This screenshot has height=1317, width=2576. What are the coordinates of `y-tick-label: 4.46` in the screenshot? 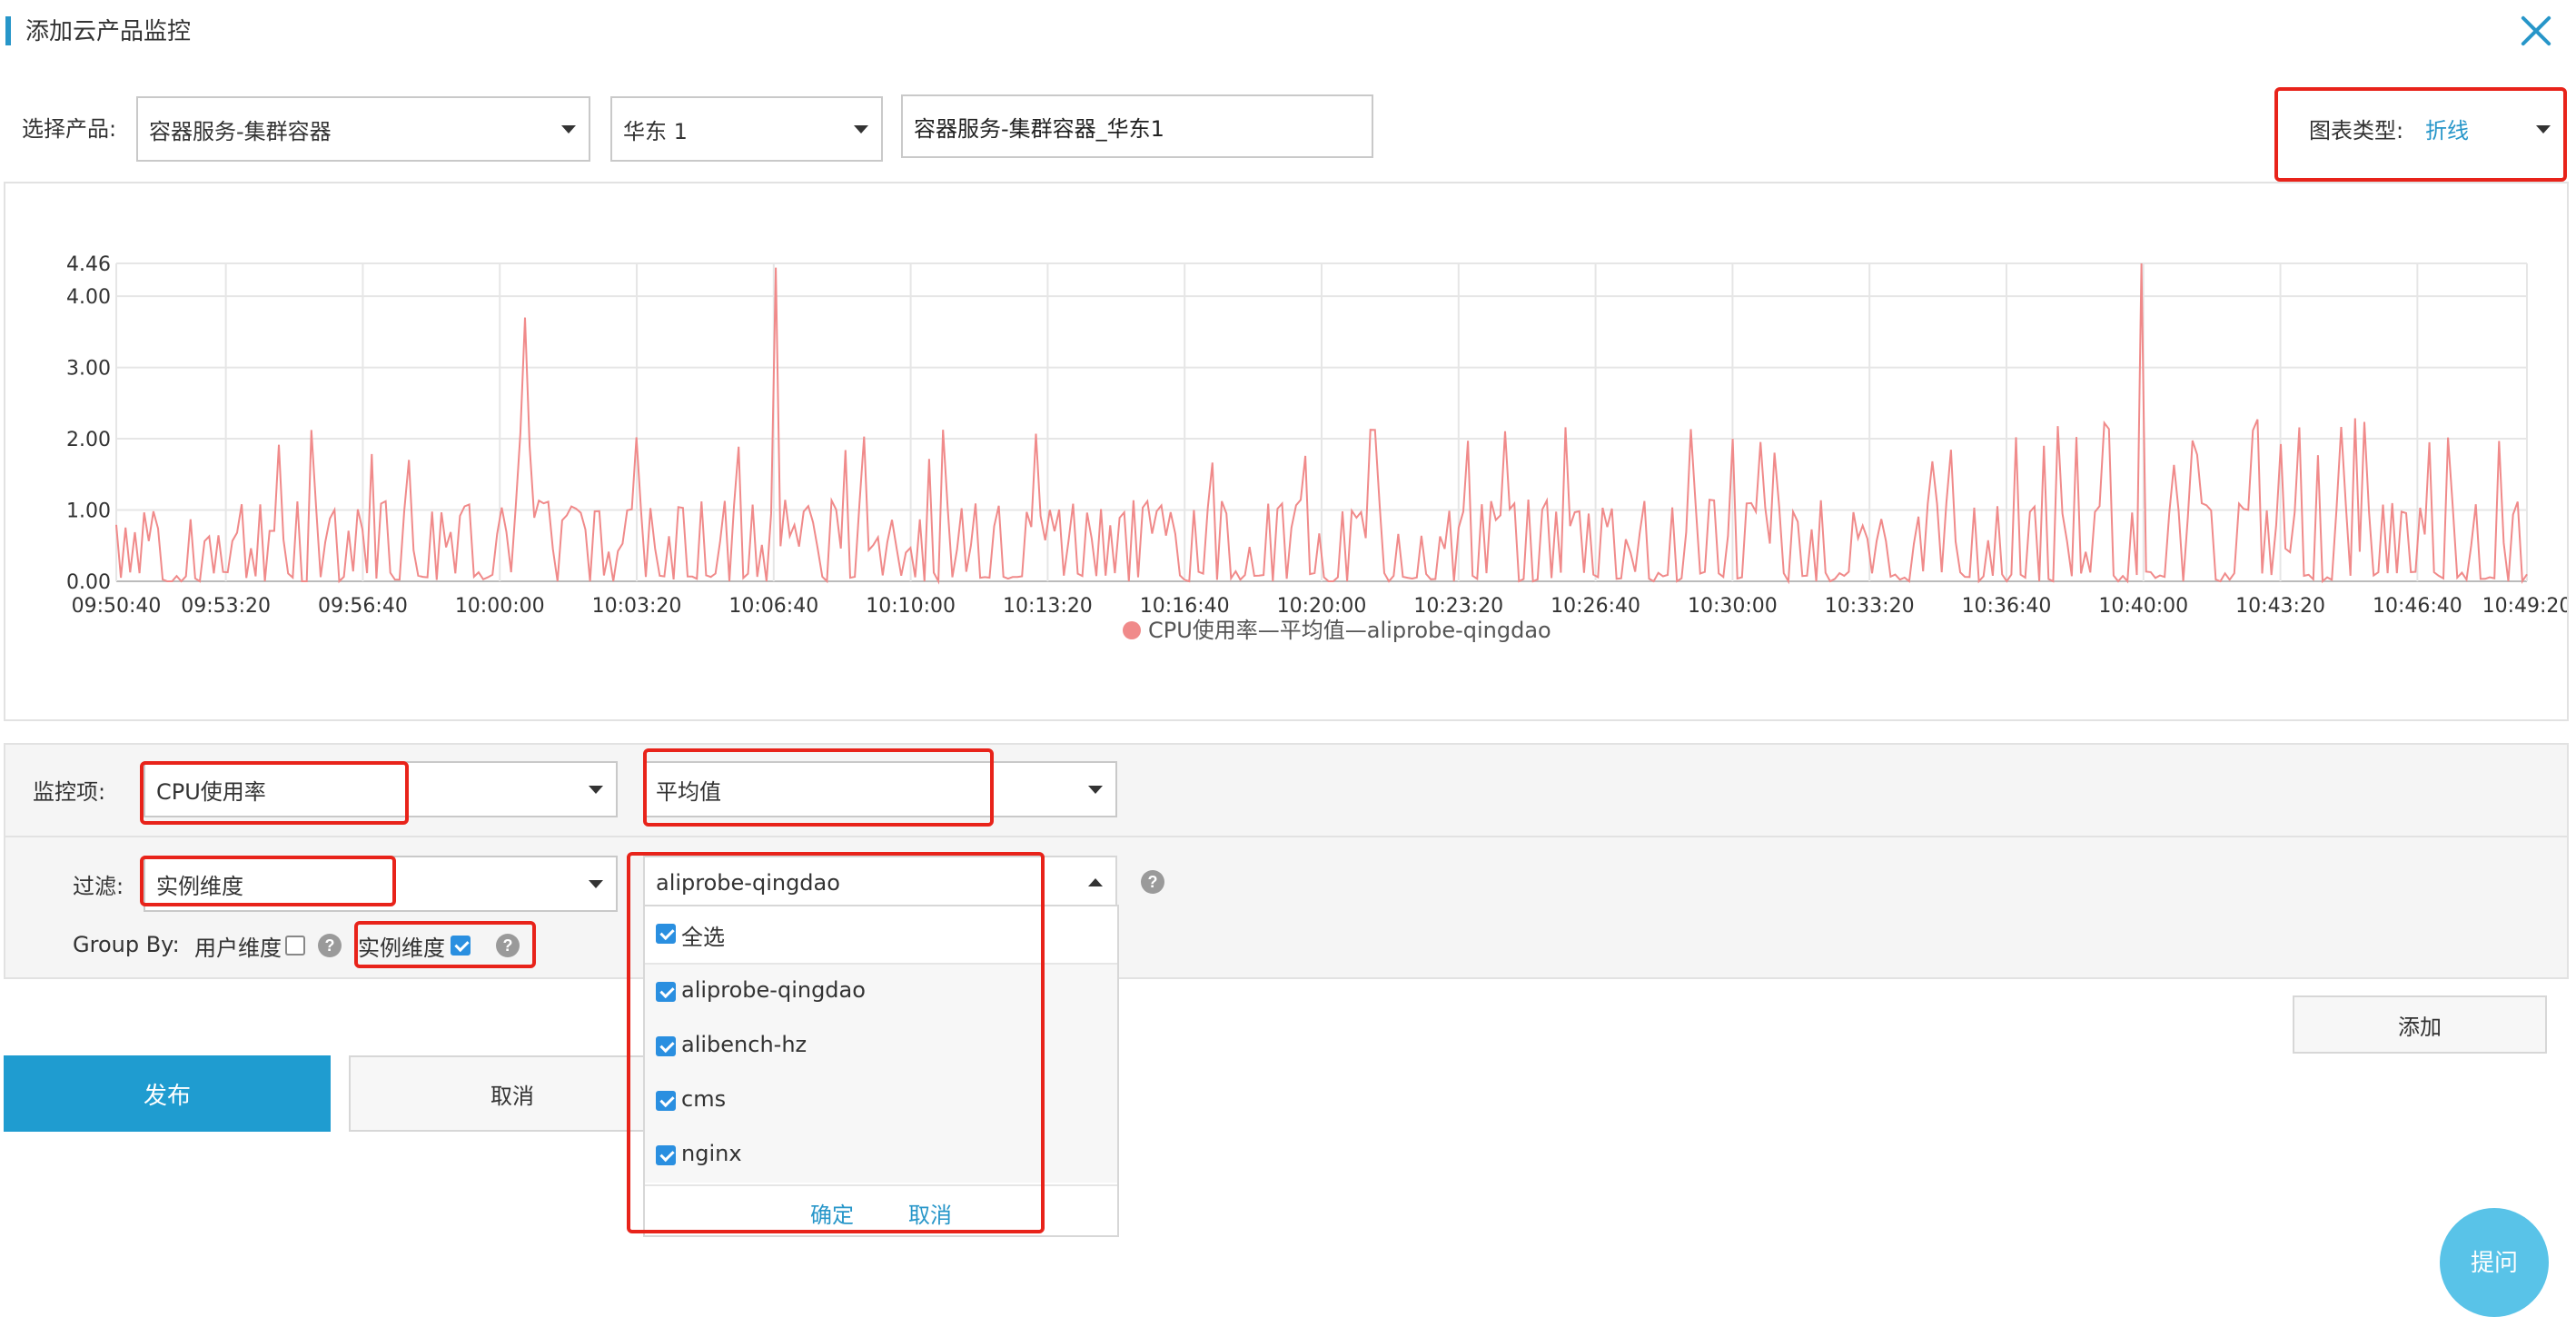 It's located at (88, 264).